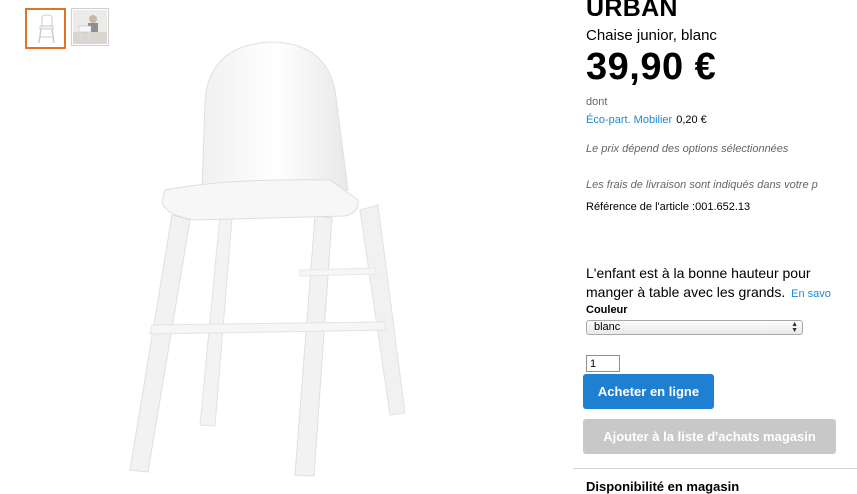 The width and height of the screenshot is (857, 494). What do you see at coordinates (694, 327) in the screenshot?
I see `color-select: blanc ▲ ▼` at bounding box center [694, 327].